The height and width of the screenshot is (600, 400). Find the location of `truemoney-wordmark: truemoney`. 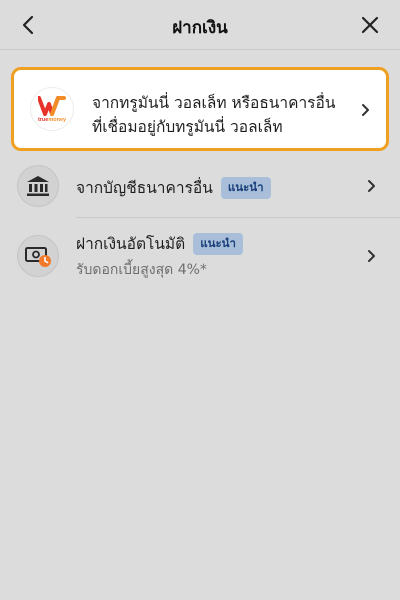

truemoney-wordmark: truemoney is located at coordinates (52, 119).